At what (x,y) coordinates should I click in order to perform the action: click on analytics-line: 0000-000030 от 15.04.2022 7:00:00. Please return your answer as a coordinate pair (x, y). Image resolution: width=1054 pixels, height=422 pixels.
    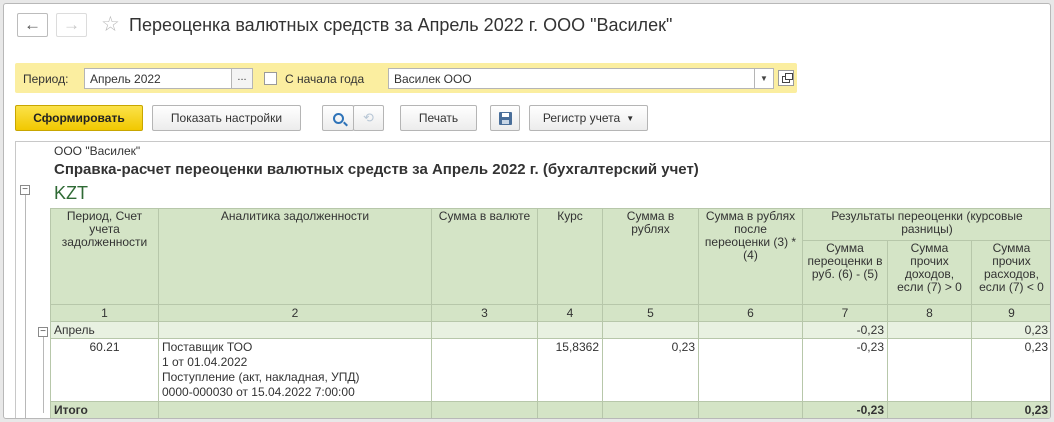
    Looking at the image, I should click on (258, 392).